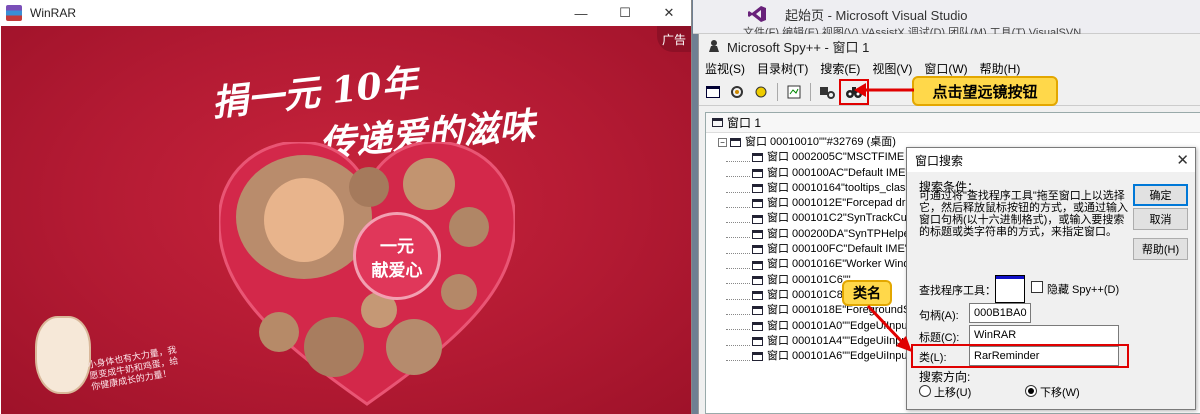 Image resolution: width=1200 pixels, height=414 pixels. I want to click on binoculars-arrow-icon, so click(884, 90).